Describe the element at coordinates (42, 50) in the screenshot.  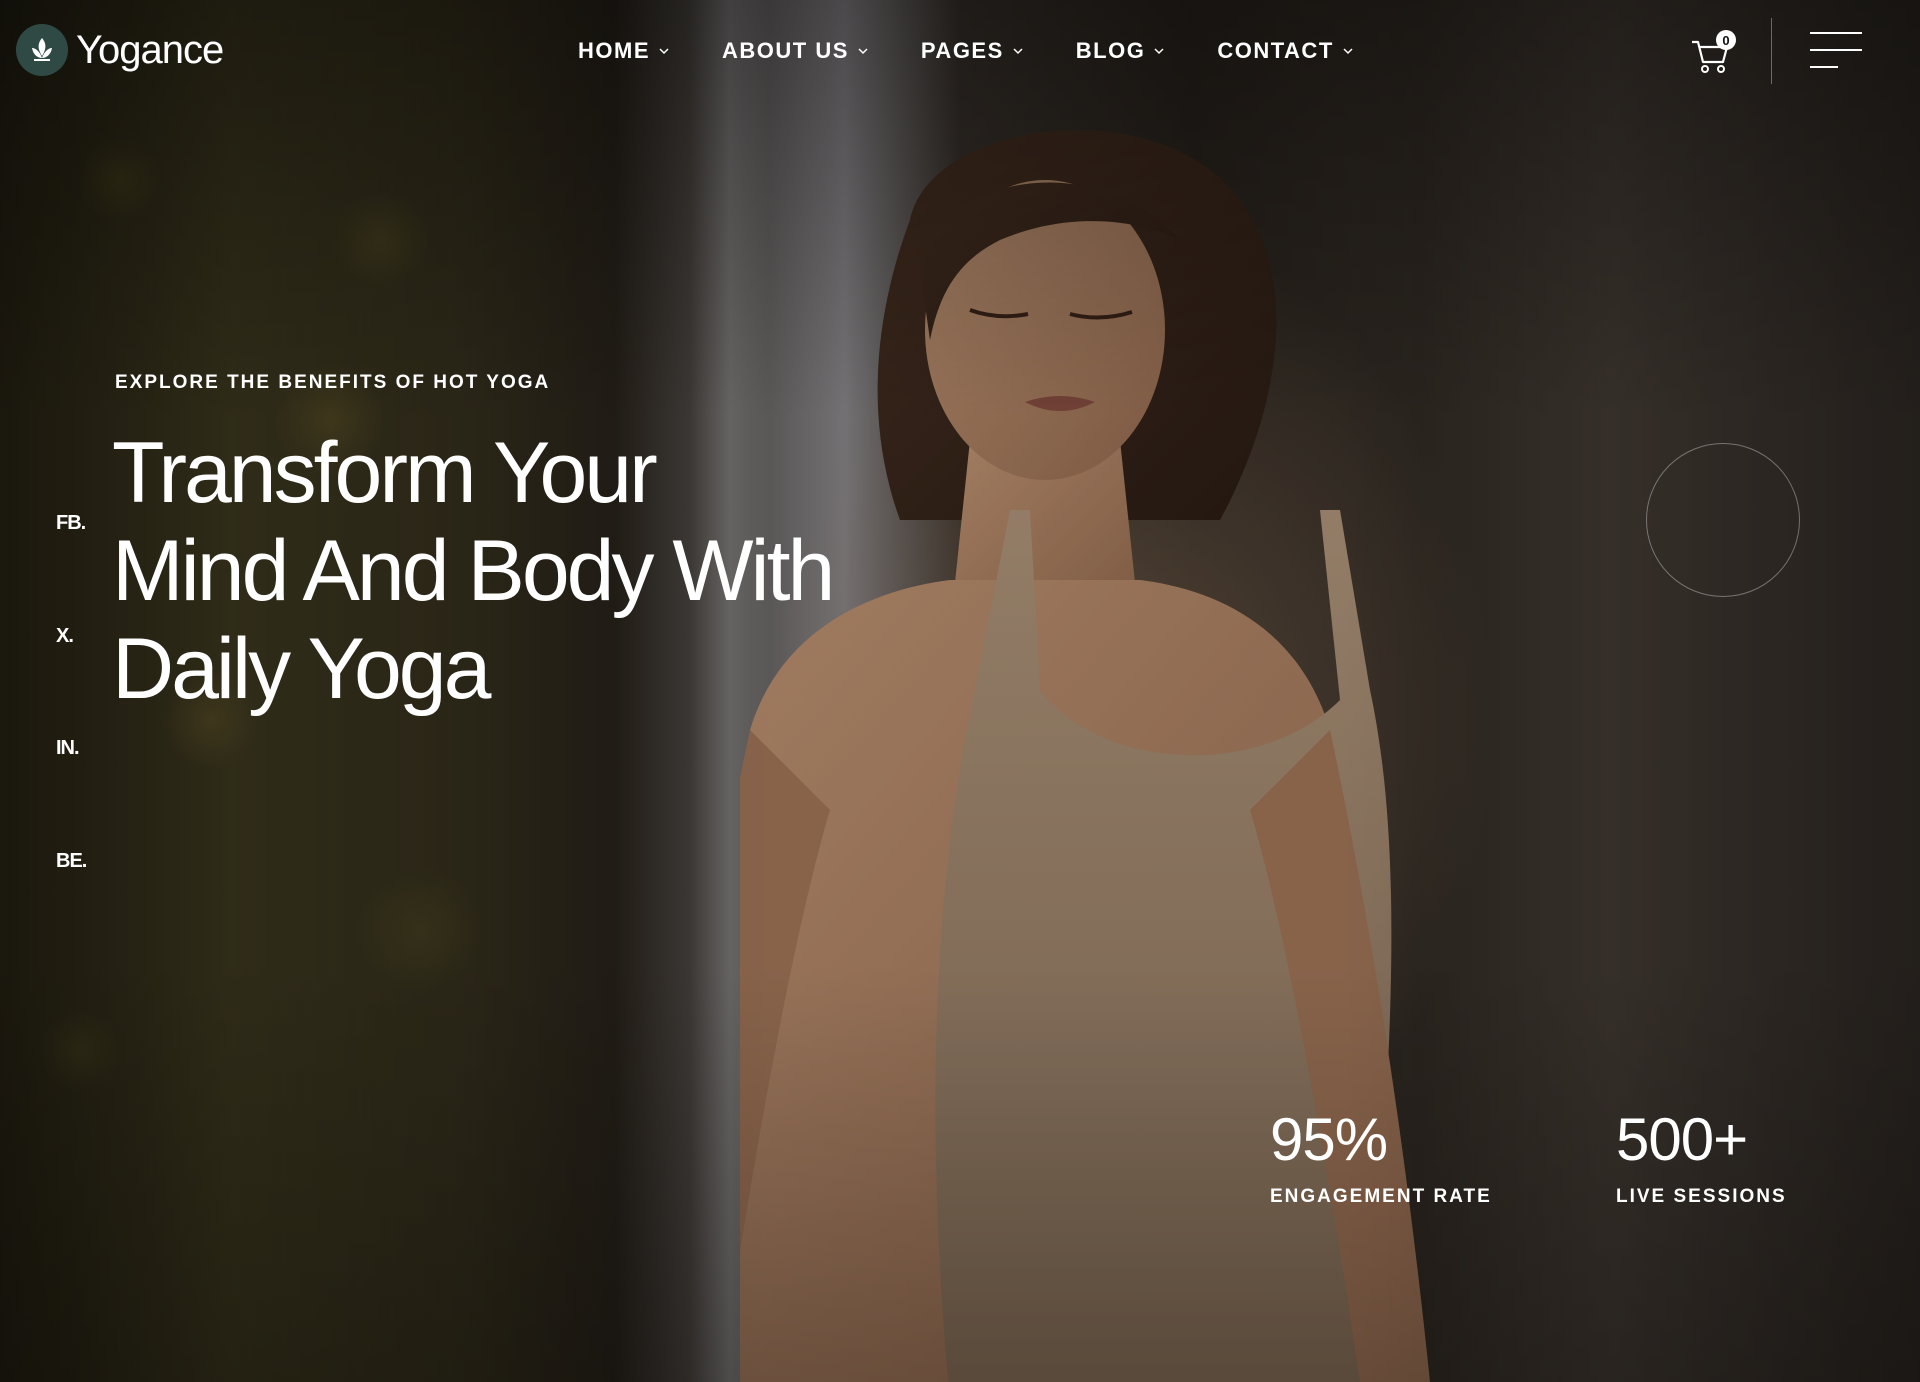
I see `lotus-icon` at that location.